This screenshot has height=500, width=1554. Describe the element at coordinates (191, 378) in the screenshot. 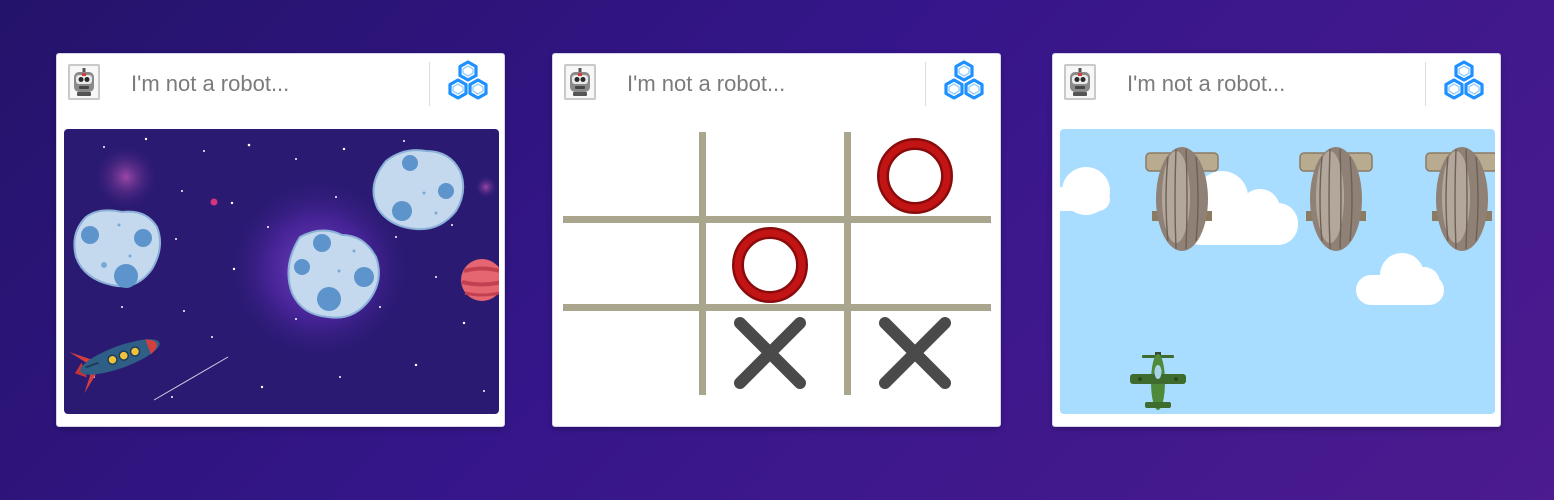

I see `shooting-star` at that location.